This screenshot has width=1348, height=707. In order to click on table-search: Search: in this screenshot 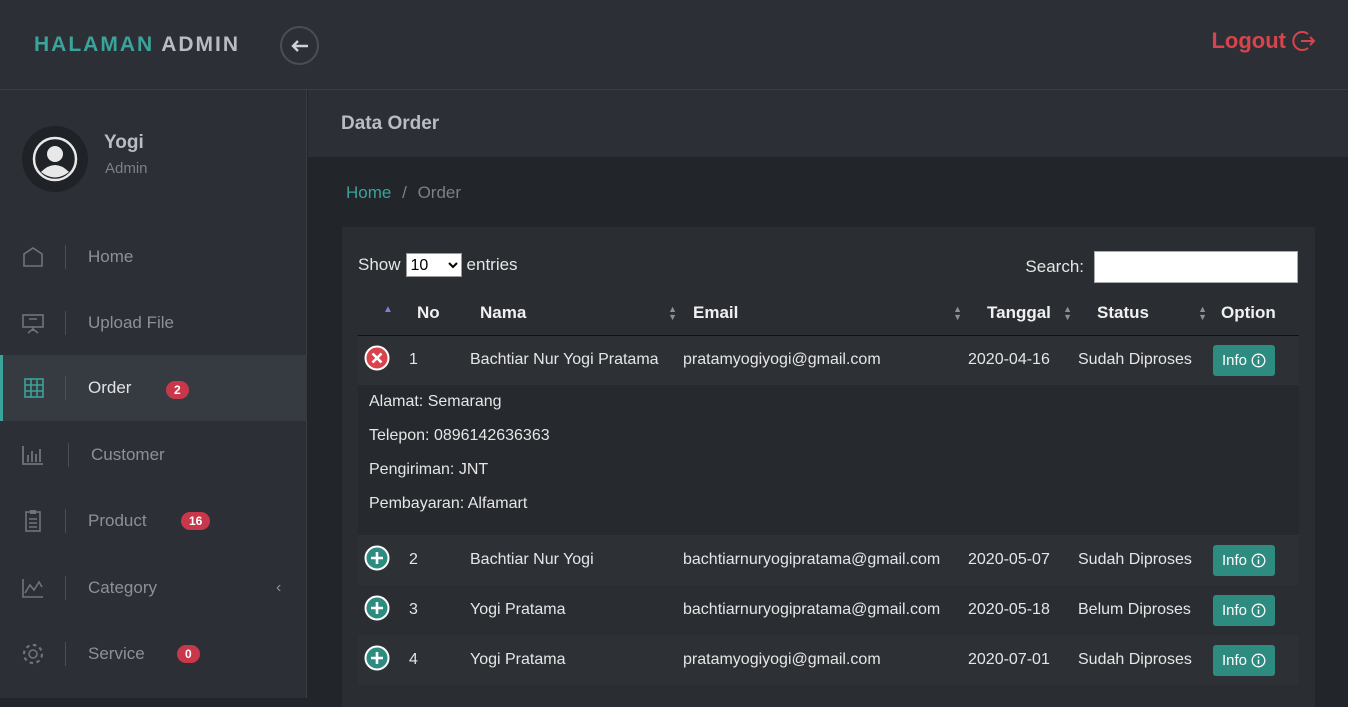, I will do `click(1161, 267)`.